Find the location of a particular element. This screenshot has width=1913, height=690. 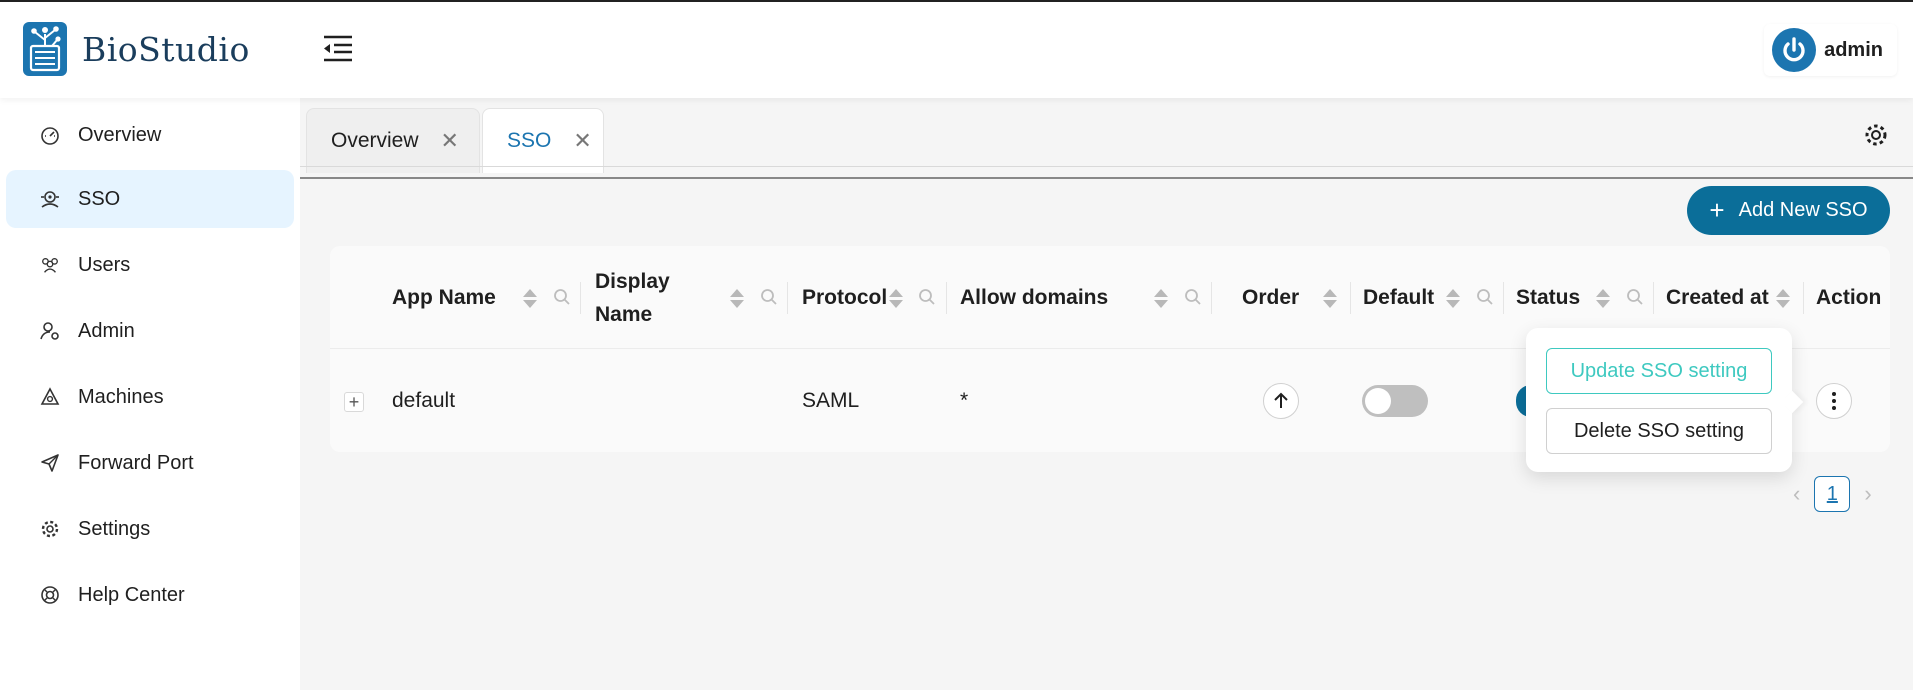

biostudio-logo-icon is located at coordinates (45, 49).